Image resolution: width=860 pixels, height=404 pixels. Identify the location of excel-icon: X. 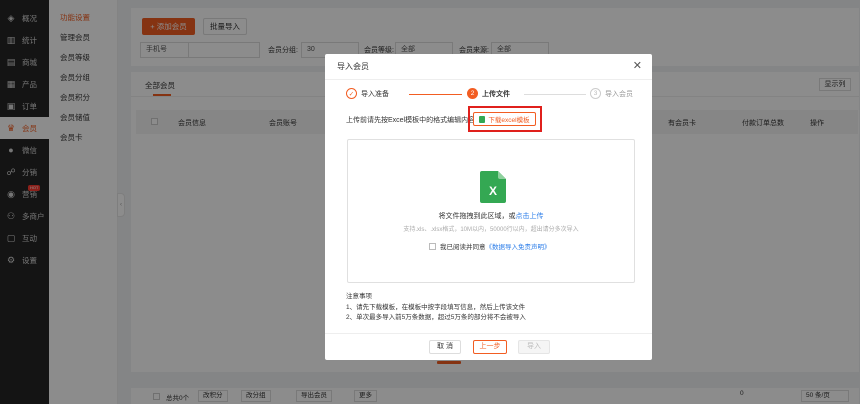
(493, 187).